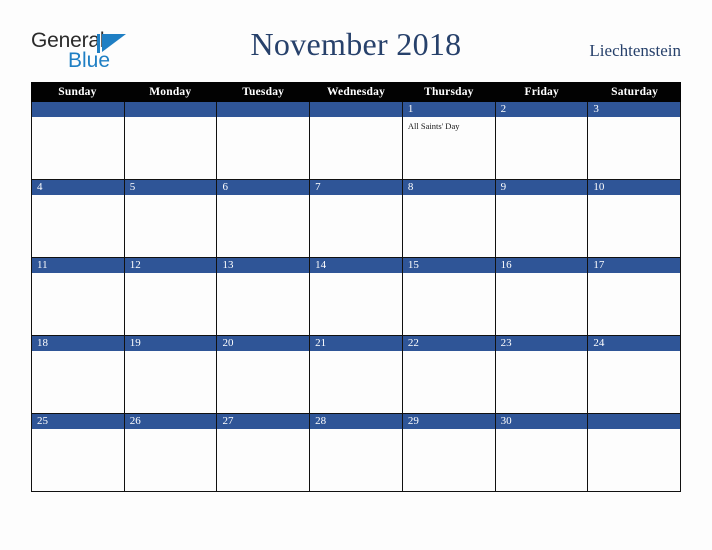 This screenshot has width=712, height=550. I want to click on day-number: 4, so click(78, 187).